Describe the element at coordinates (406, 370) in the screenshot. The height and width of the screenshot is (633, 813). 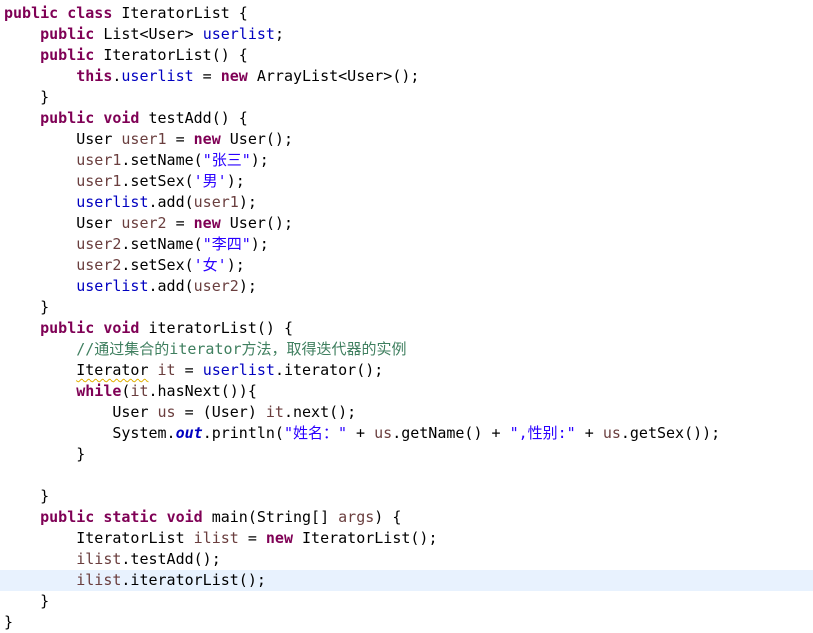
I see `code-line: Iterator it = userlist.iterator();` at that location.